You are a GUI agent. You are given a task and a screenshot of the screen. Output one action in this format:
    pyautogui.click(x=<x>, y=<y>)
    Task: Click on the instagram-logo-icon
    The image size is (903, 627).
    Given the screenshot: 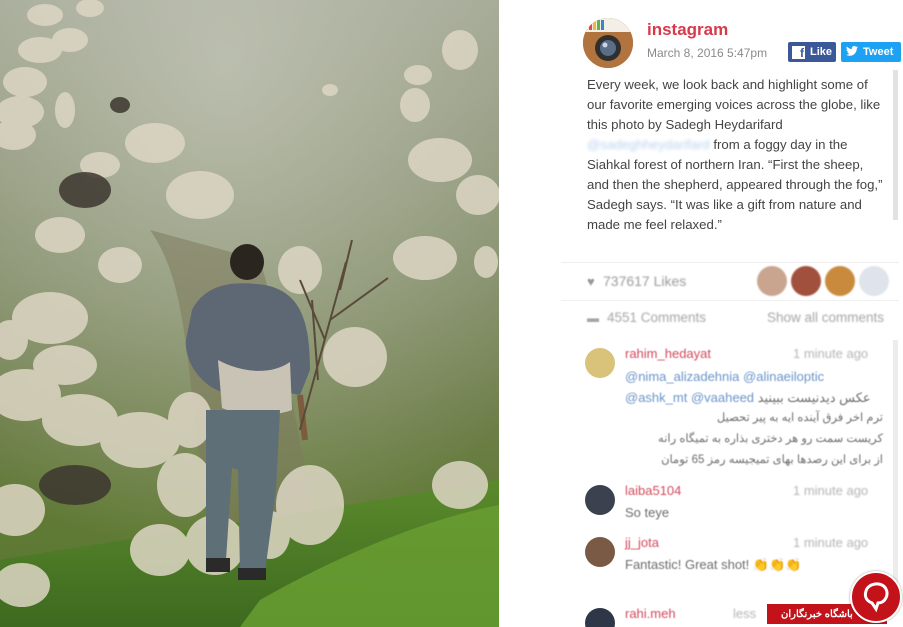 What is the action you would take?
    pyautogui.click(x=608, y=43)
    